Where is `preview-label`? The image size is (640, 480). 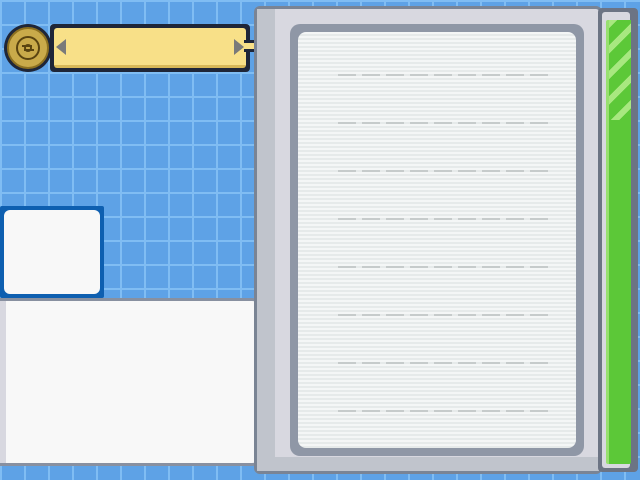
preview-label is located at coordinates (52, 252).